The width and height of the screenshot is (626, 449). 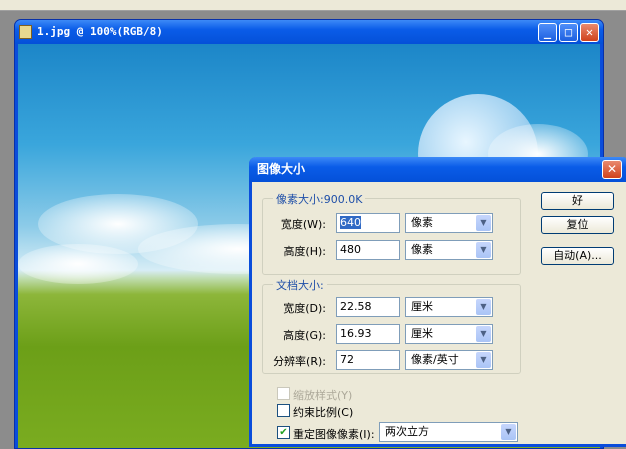 I want to click on maximize-button: □, so click(x=568, y=32).